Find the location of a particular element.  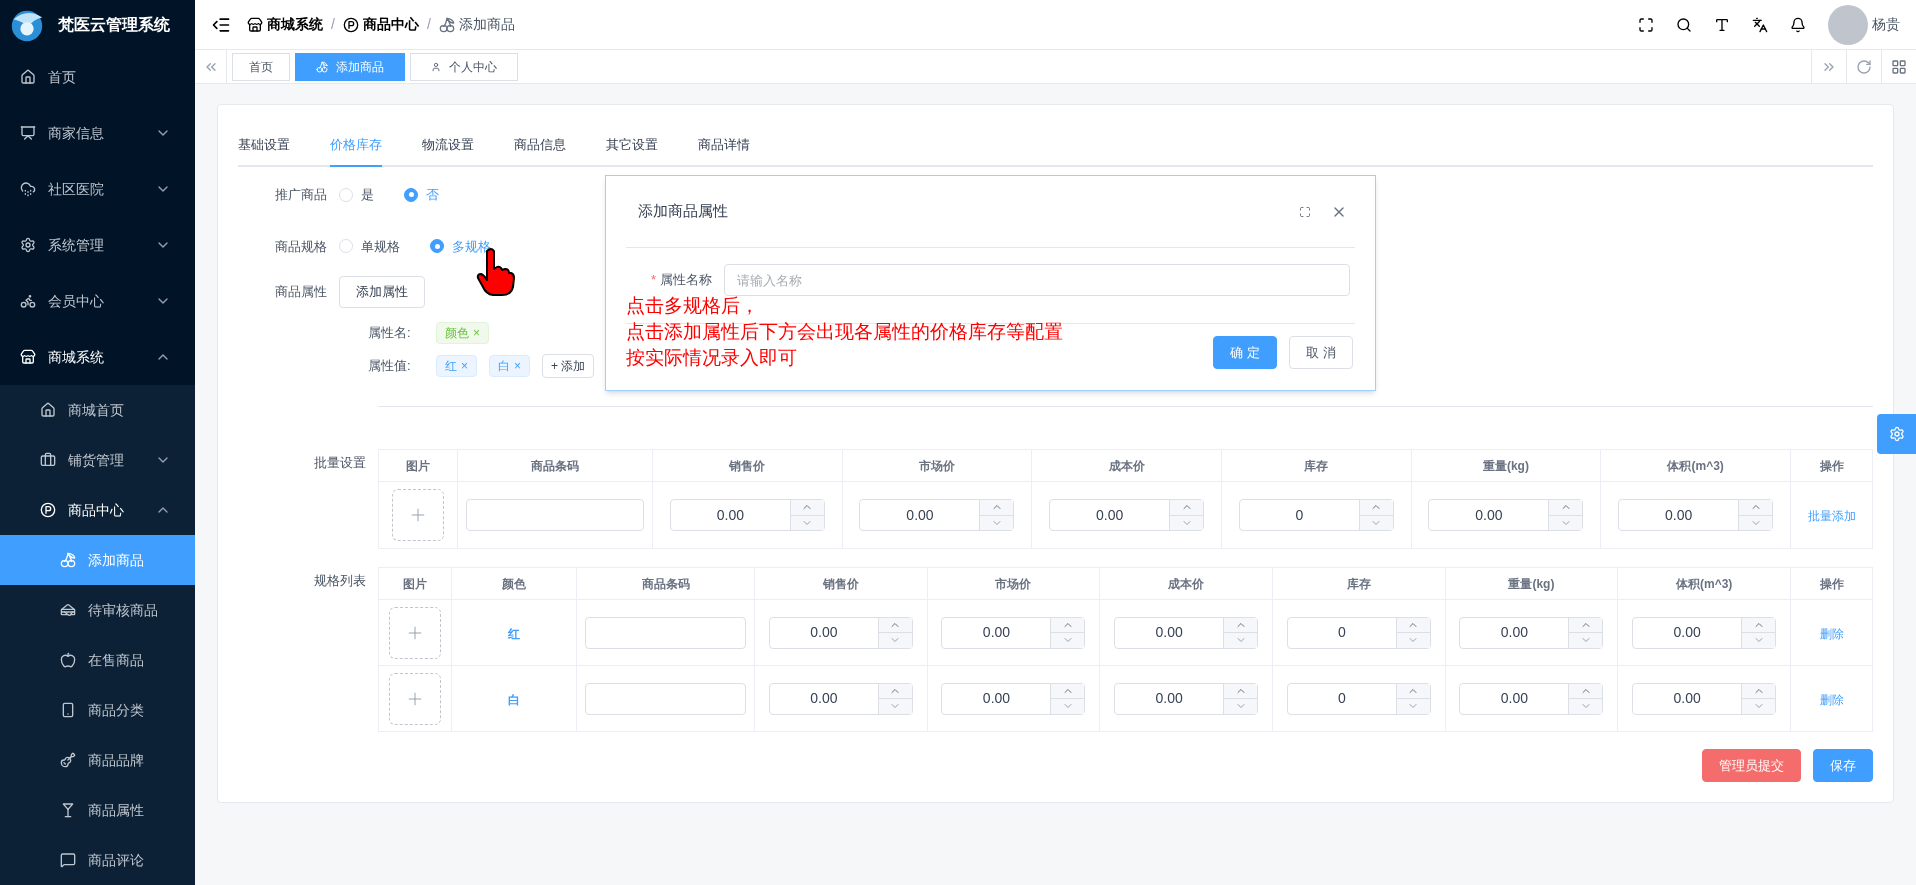

attribute-value-label: 属性值: is located at coordinates (390, 366).